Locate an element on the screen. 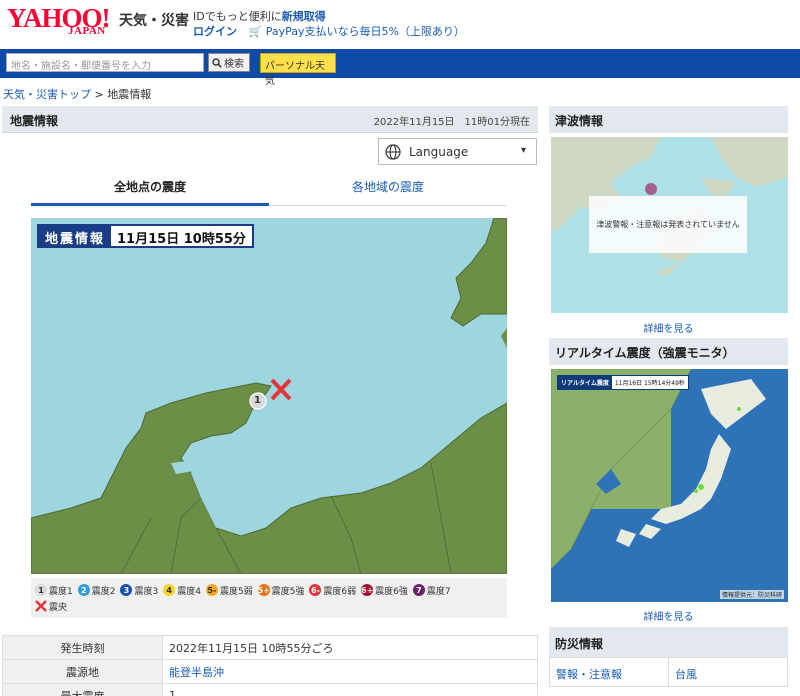 The image size is (800, 696). login-line: ログイン 🛒 PayPay支払いなら毎日5%（上限あり） is located at coordinates (329, 31).